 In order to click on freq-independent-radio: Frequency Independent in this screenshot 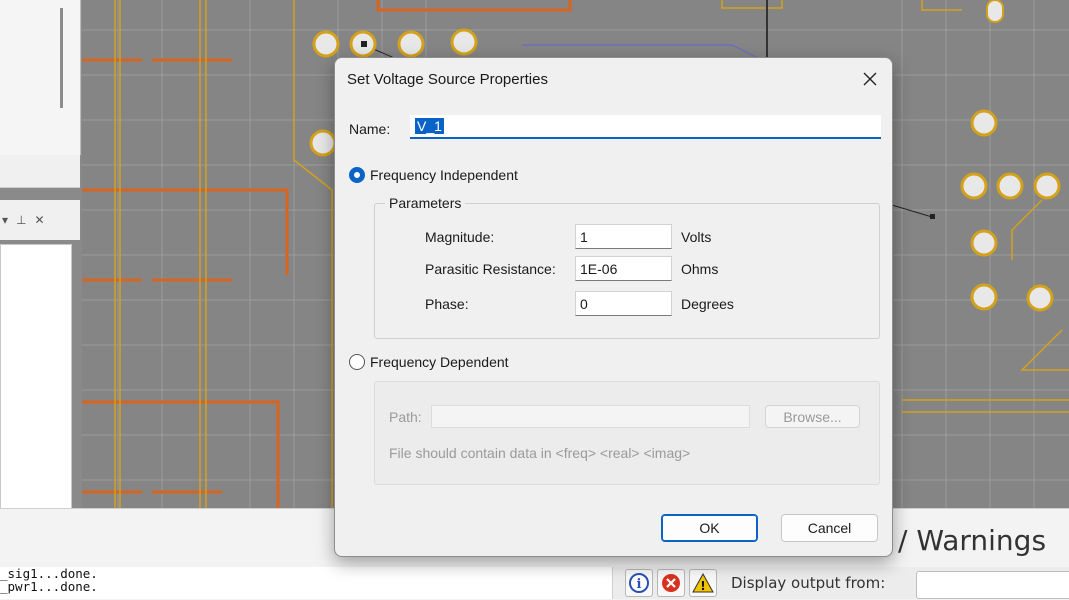, I will do `click(433, 175)`.